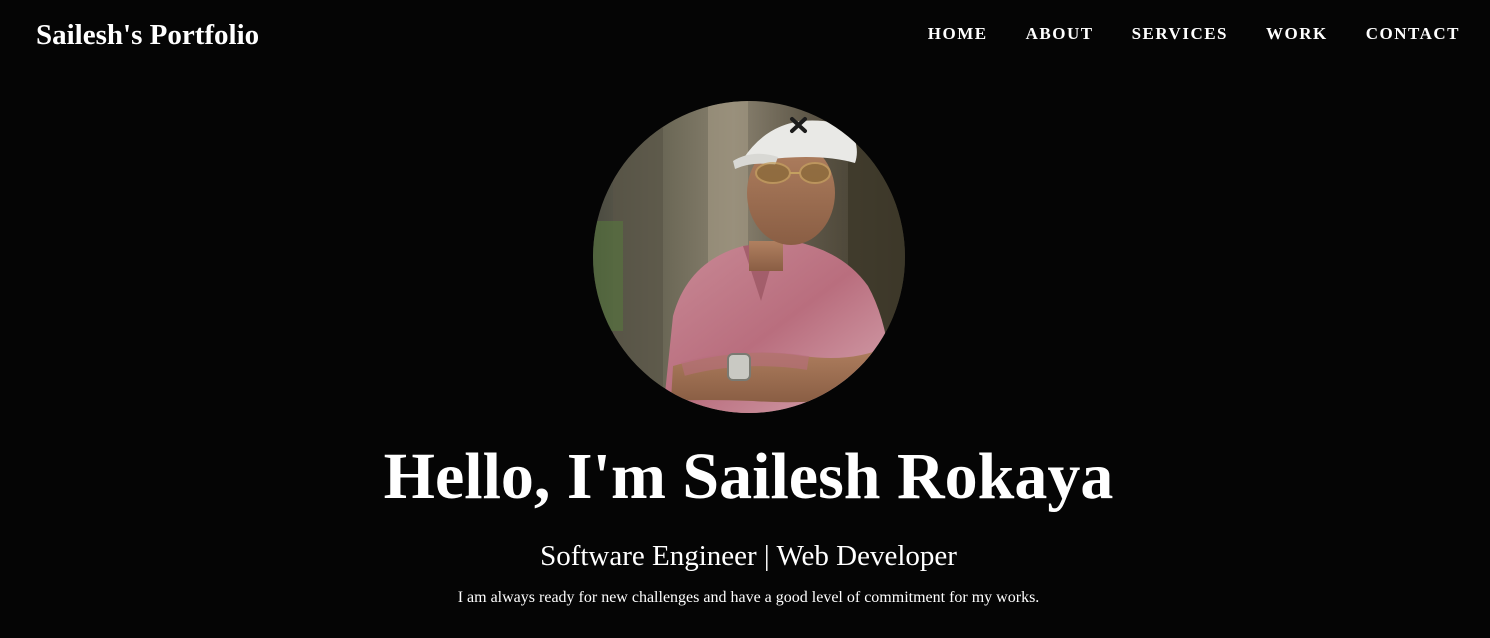 This screenshot has width=1490, height=638. What do you see at coordinates (748, 476) in the screenshot?
I see `hero-title: Hello, I'm Sailesh Rokaya` at bounding box center [748, 476].